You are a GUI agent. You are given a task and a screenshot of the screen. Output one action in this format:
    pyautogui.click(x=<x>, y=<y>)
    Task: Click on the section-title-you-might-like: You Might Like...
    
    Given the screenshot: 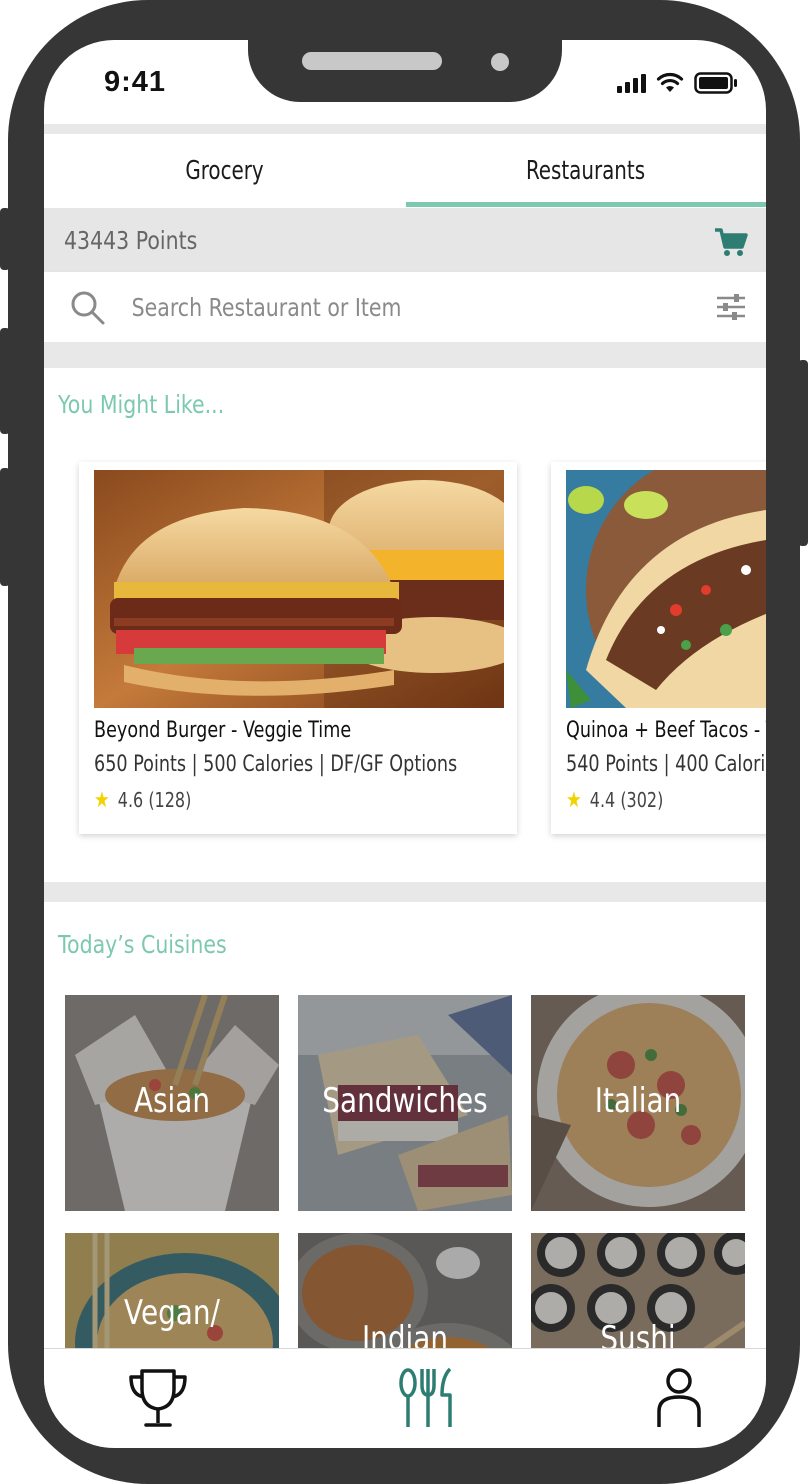 What is the action you would take?
    pyautogui.click(x=141, y=404)
    